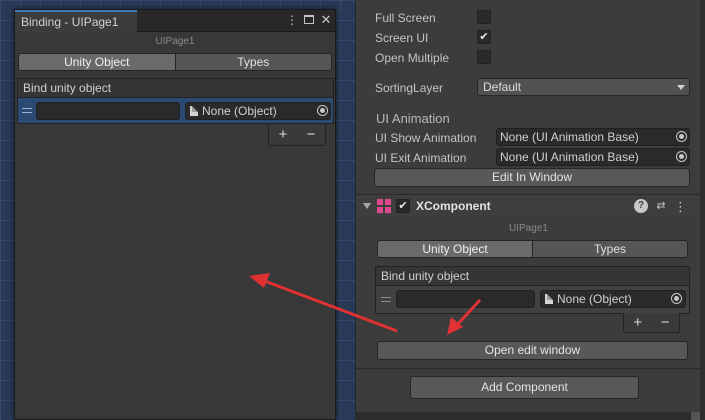 This screenshot has height=420, width=705. I want to click on open-multiple-label: Open Multiple, so click(412, 58).